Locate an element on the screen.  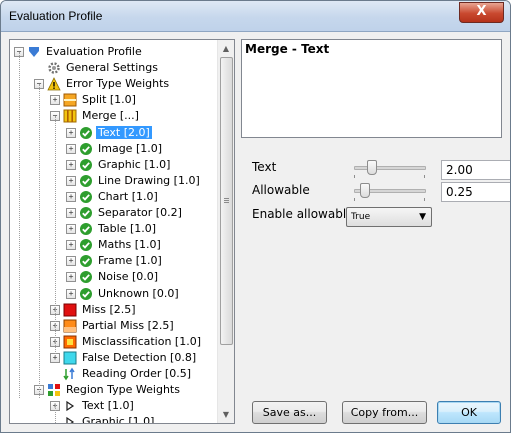
tree-item-label: Separator [0.2] is located at coordinates (140, 212).